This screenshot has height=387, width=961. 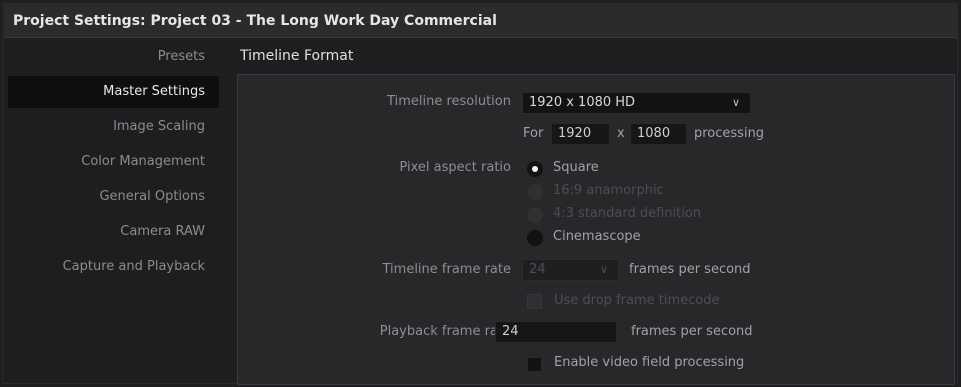 What do you see at coordinates (537, 269) in the screenshot?
I see `timeline-frame-rate-value: 24` at bounding box center [537, 269].